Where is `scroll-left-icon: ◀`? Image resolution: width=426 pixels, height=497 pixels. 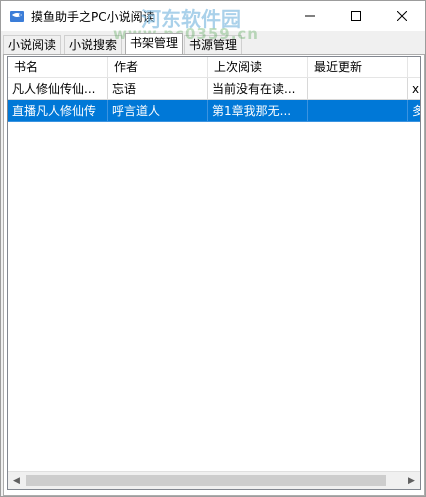 scroll-left-icon: ◀ is located at coordinates (16, 480).